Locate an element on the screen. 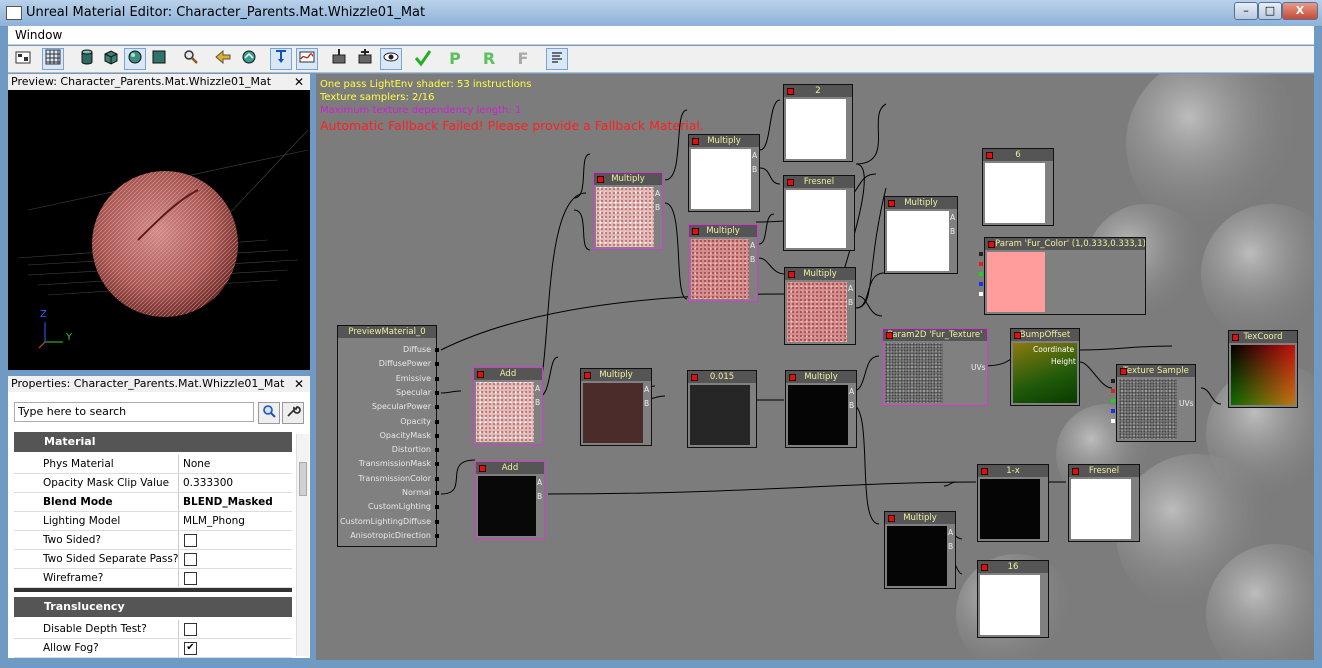 This screenshot has width=1322, height=668. node-header: Texture Sample is located at coordinates (1156, 371).